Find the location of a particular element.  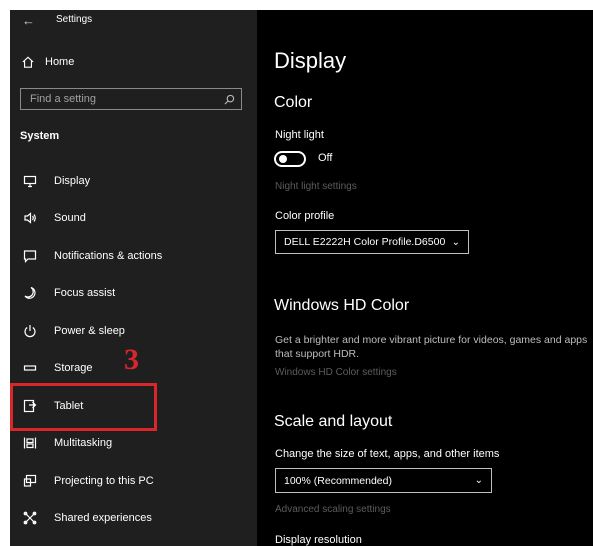

home-label: Home is located at coordinates (60, 62).